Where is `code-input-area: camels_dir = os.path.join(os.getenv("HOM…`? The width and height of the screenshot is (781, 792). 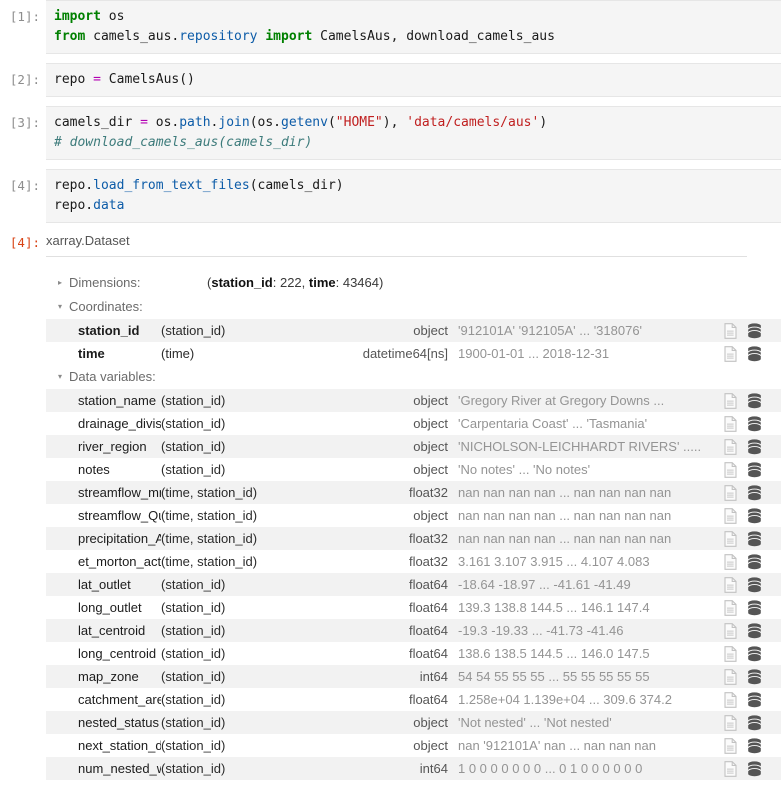
code-input-area: camels_dir = os.path.join(os.getenv("HOM… is located at coordinates (413, 133).